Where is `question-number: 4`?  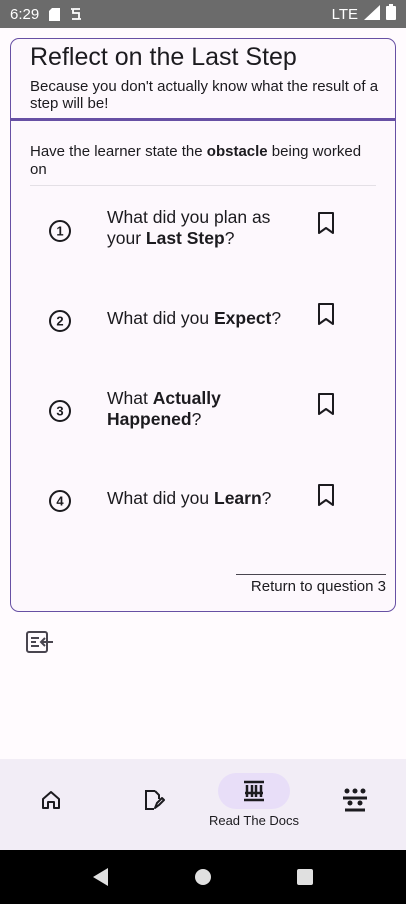 question-number: 4 is located at coordinates (60, 501).